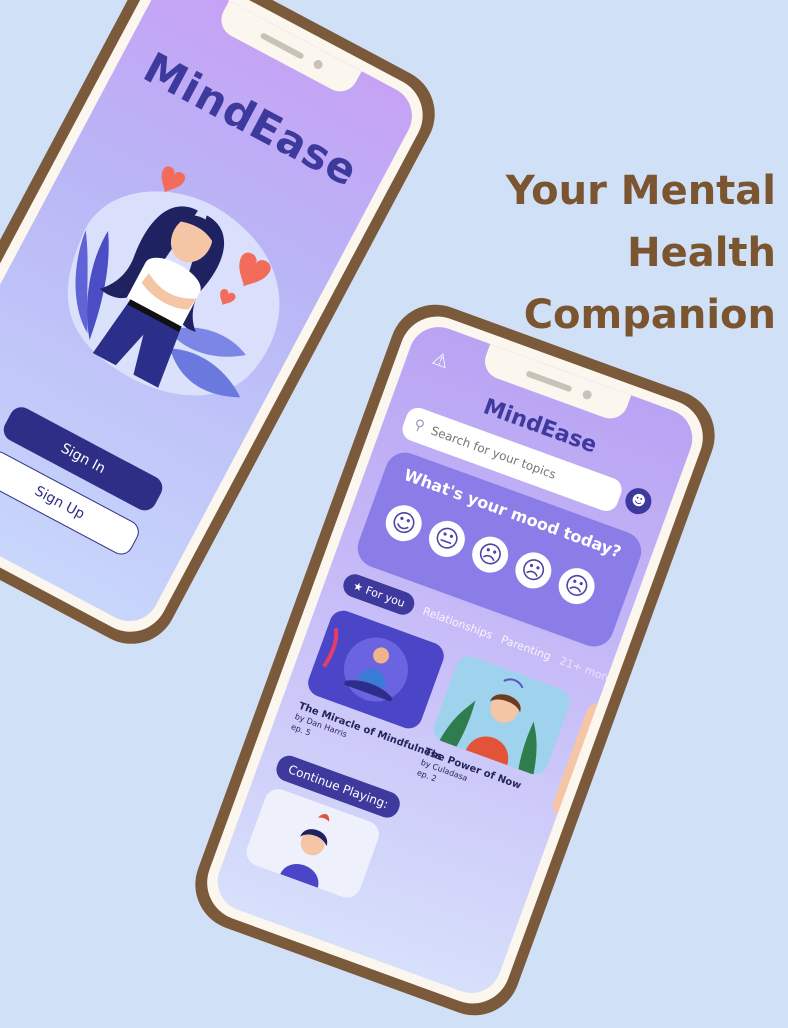  I want to click on woman-hug-illustration, so click(173, 282).